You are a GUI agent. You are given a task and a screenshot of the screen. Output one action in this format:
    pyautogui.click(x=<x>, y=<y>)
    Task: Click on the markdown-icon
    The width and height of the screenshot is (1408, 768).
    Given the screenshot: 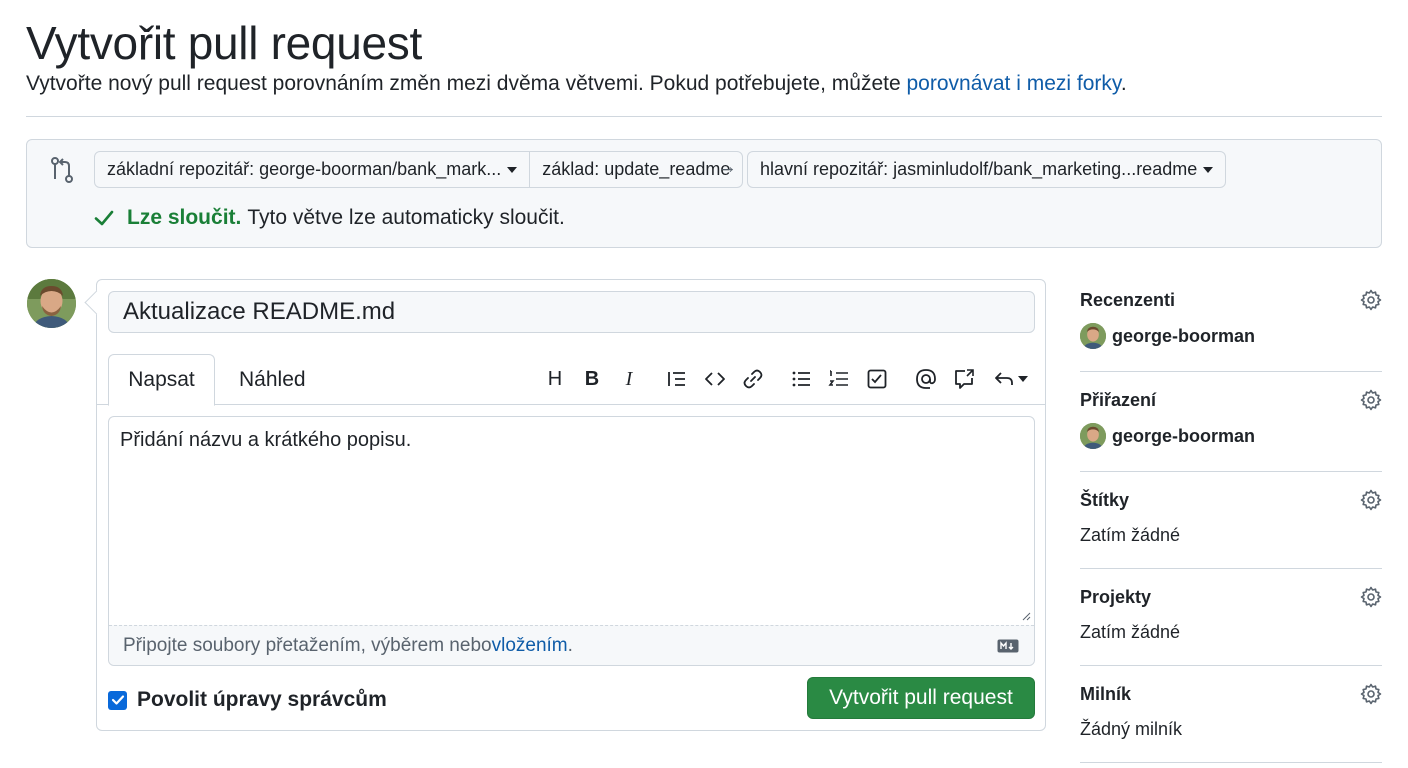 What is the action you would take?
    pyautogui.click(x=1008, y=646)
    